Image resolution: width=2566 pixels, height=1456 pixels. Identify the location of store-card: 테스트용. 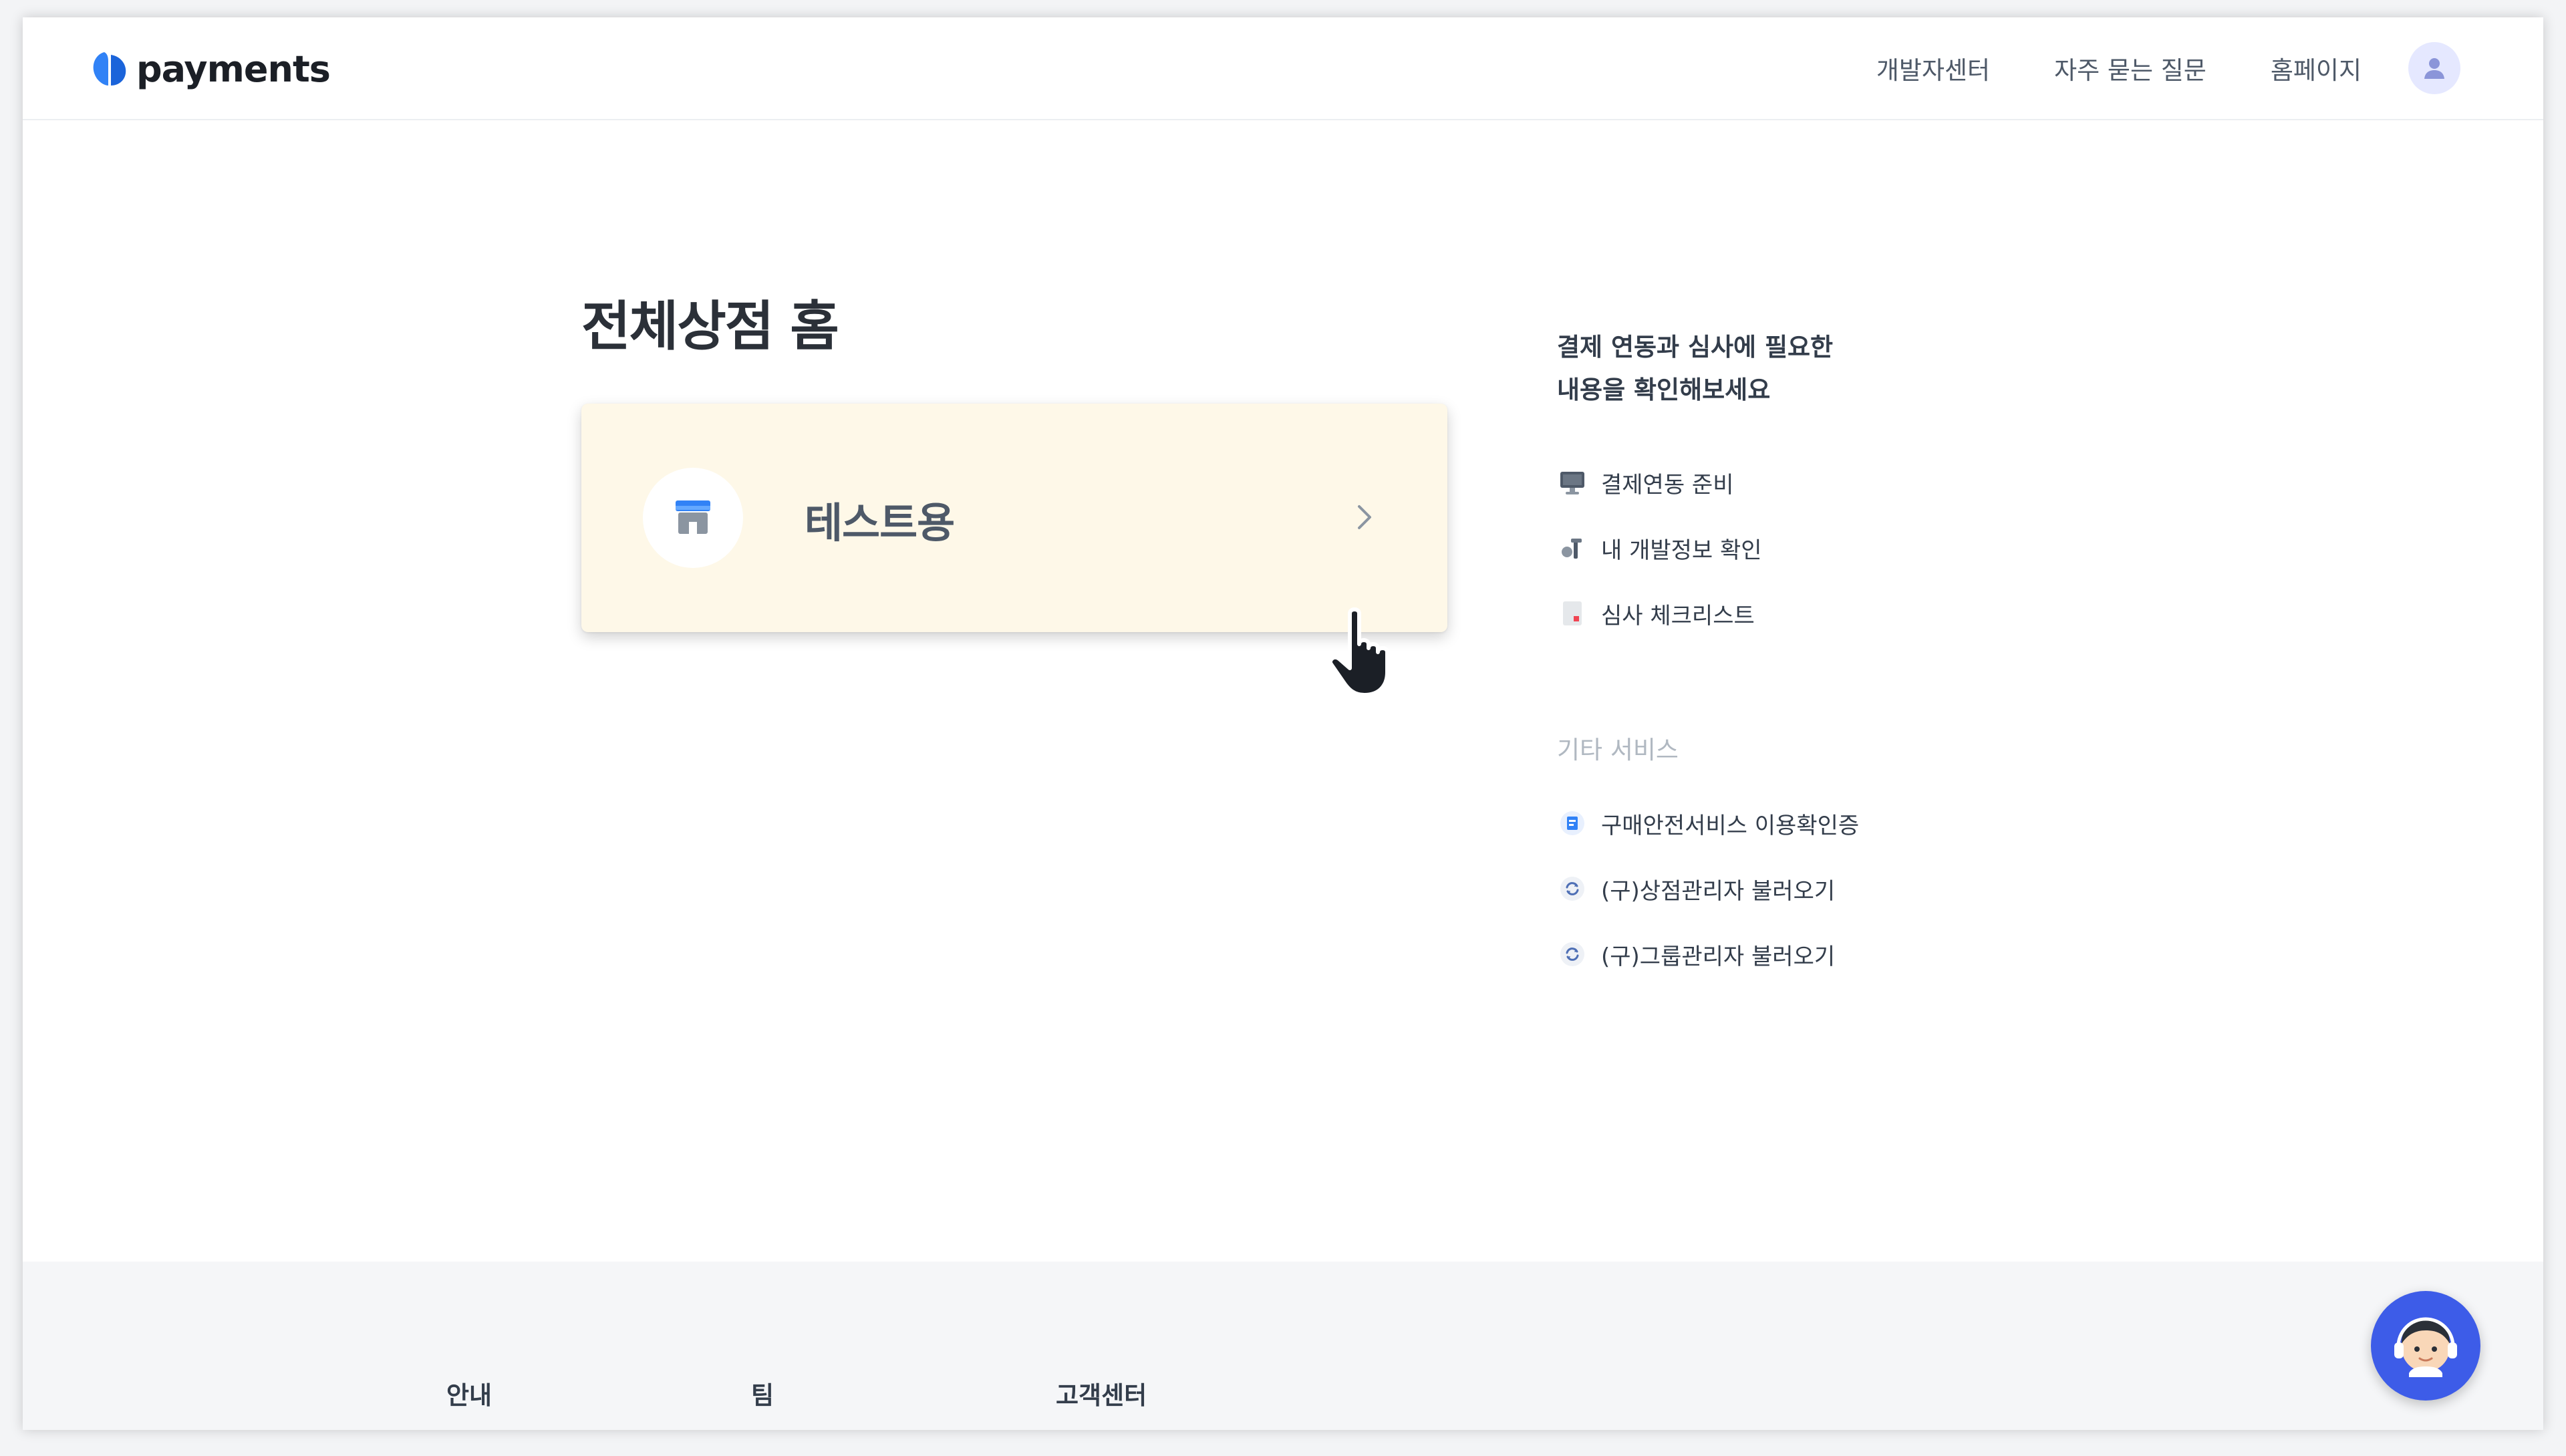
(1014, 518).